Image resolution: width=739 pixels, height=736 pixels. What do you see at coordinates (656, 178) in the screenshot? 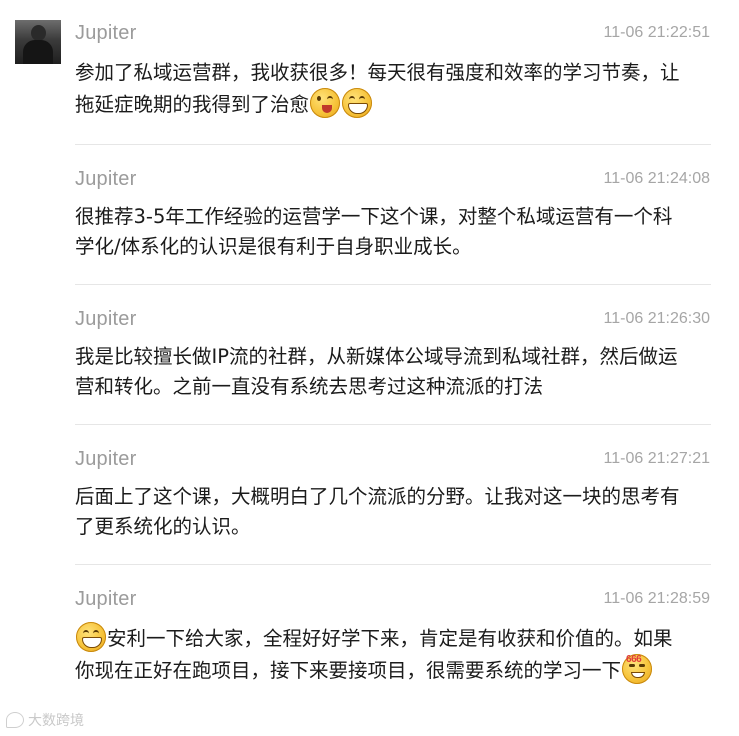
I see `timestamp: 11-06 21:24:08` at bounding box center [656, 178].